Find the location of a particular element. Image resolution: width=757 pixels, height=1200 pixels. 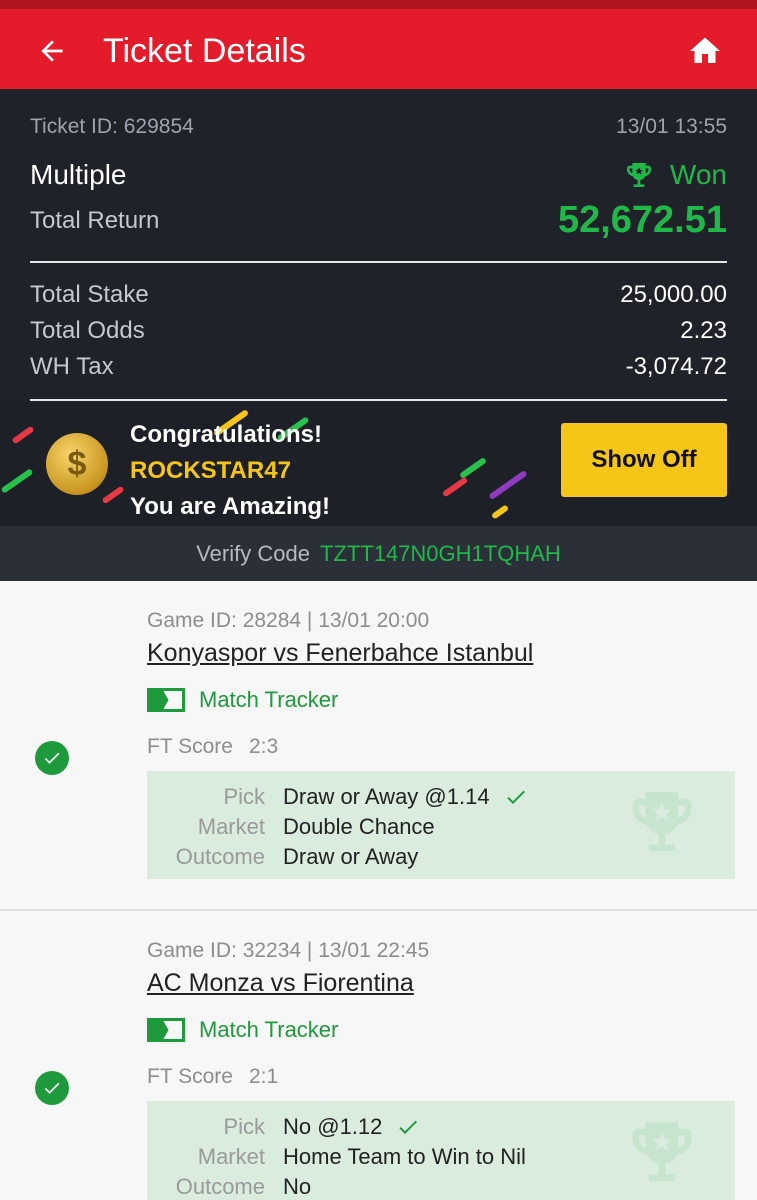

match-name-link: Konyaspor vs Fenerbahce Istanbul is located at coordinates (340, 653).